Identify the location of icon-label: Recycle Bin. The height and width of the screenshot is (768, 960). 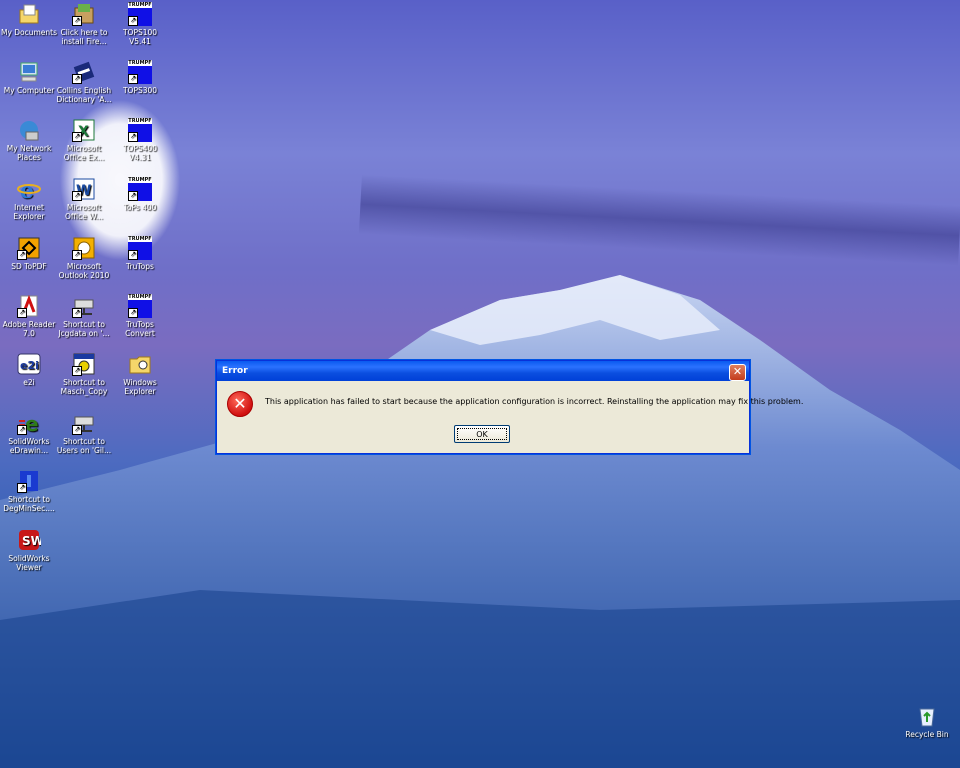
(927, 734).